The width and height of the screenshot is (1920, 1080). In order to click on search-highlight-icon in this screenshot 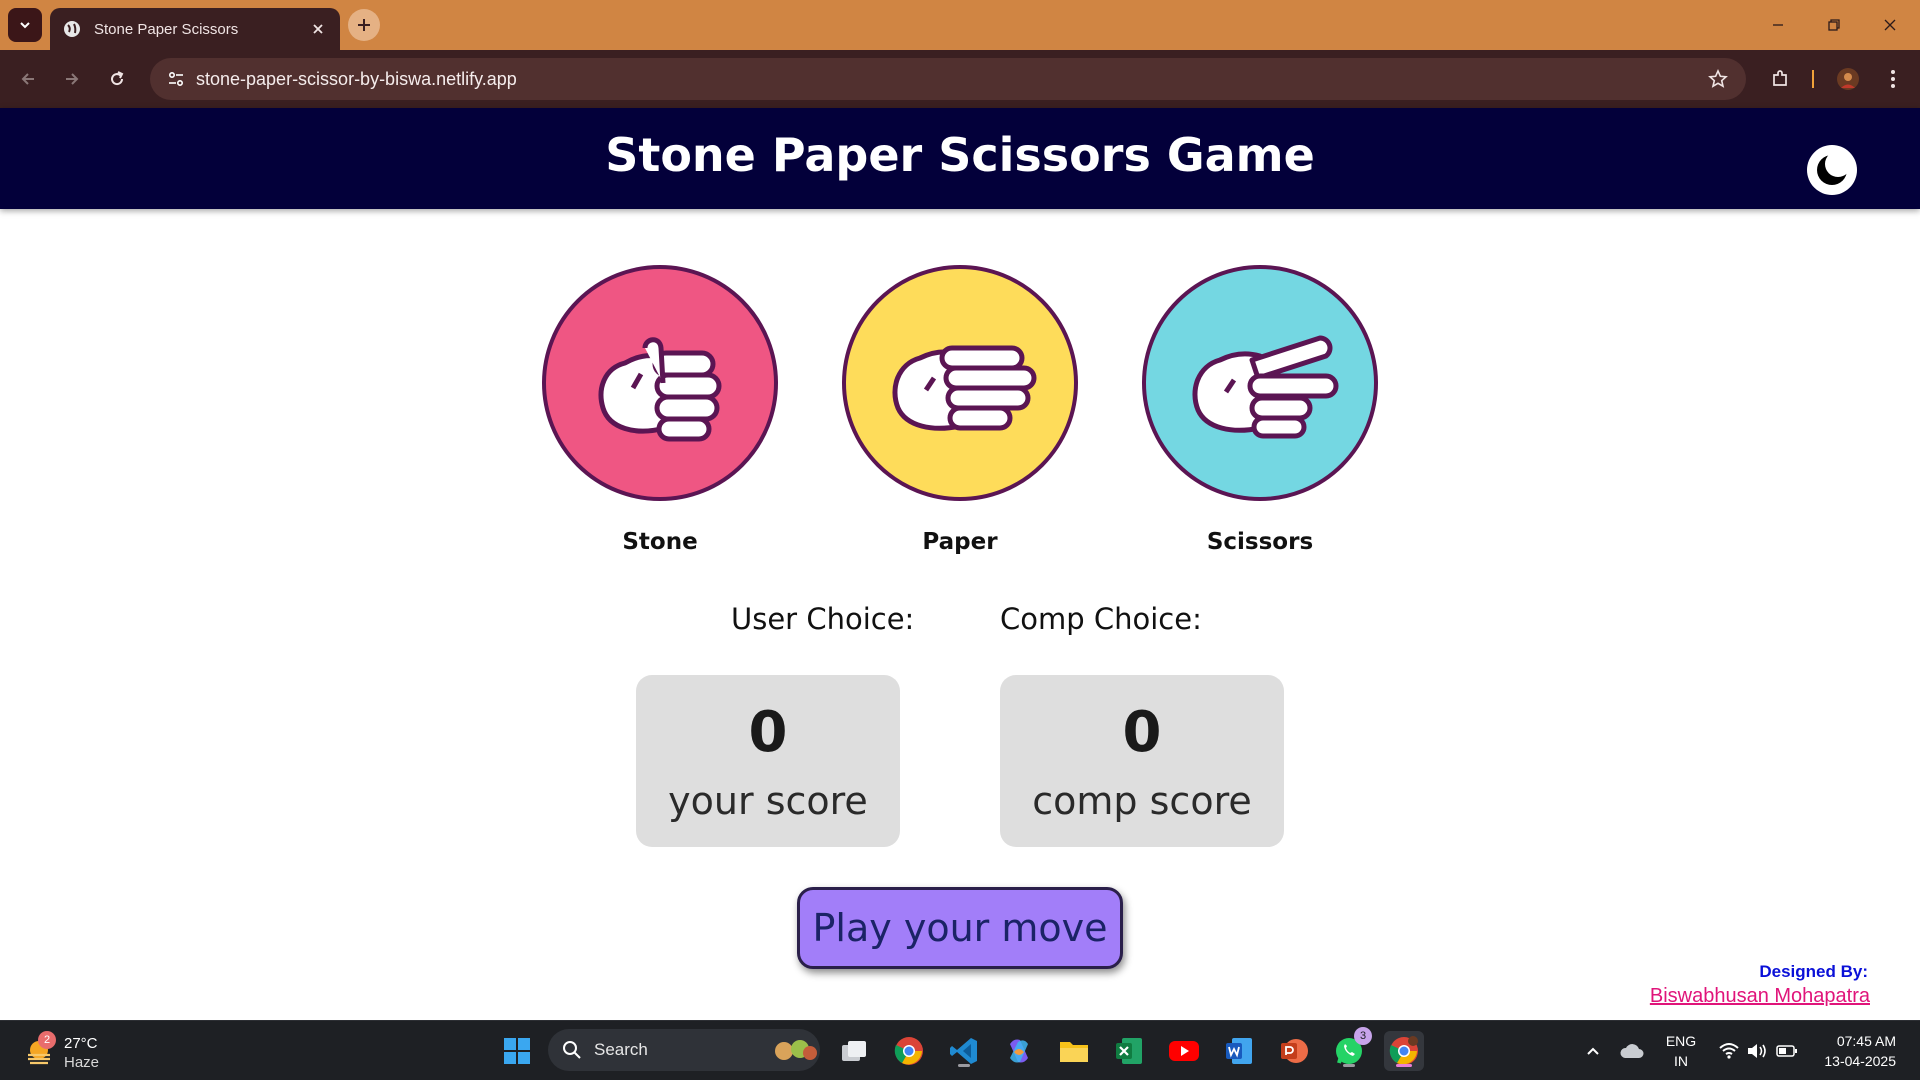, I will do `click(796, 1050)`.